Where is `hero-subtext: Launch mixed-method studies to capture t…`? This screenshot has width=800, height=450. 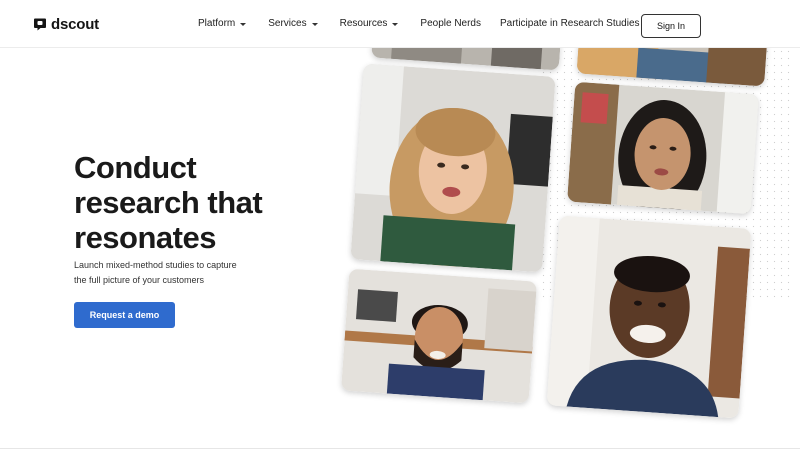 hero-subtext: Launch mixed-method studies to capture t… is located at coordinates (155, 273).